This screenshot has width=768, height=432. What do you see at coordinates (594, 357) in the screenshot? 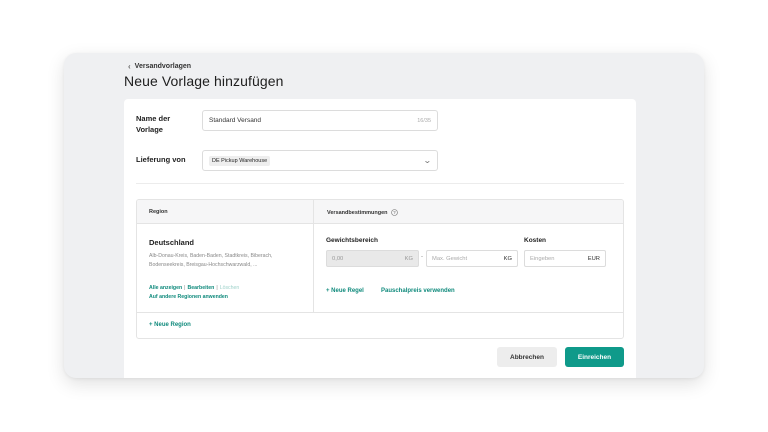
I see `submit-button: Einreichen` at bounding box center [594, 357].